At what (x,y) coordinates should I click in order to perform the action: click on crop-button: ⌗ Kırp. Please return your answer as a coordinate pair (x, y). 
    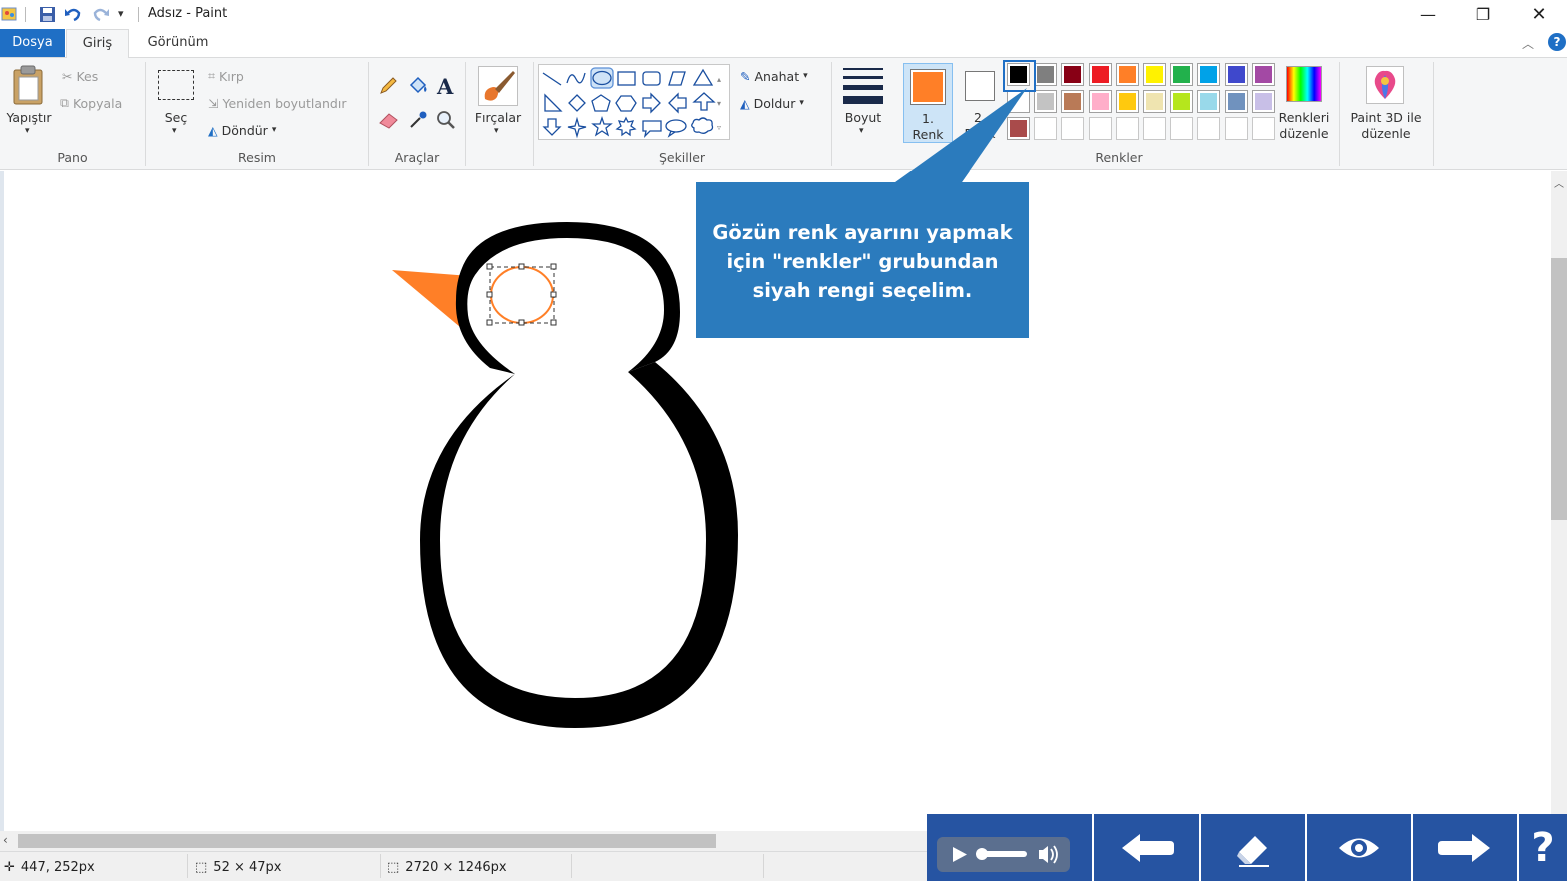
    Looking at the image, I should click on (226, 76).